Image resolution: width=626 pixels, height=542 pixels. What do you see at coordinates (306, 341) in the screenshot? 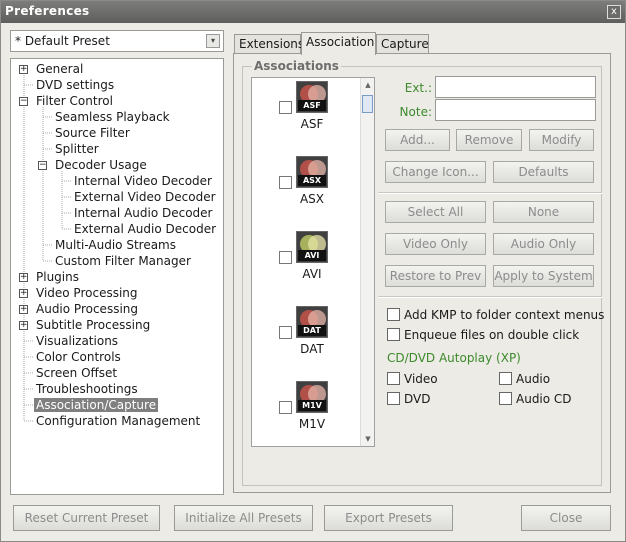
I see `list-item-dat: DAT DAT` at bounding box center [306, 341].